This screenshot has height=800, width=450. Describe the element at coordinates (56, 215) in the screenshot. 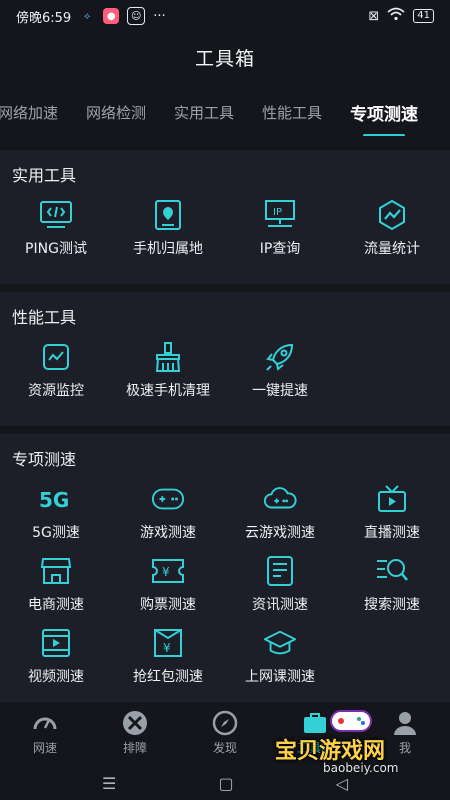

I see `code-monitor-icon` at that location.